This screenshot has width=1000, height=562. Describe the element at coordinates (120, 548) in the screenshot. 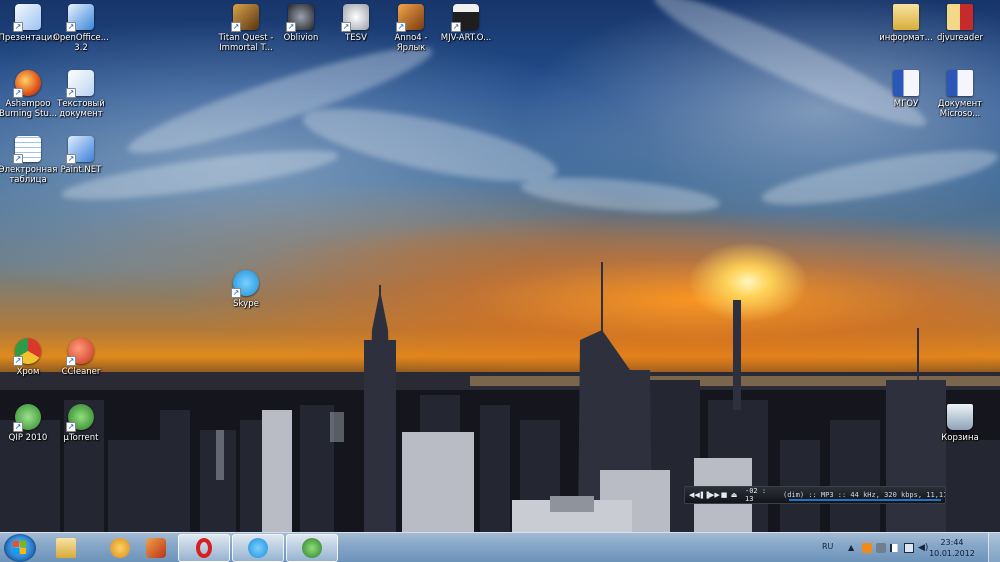

I see `aimp-icon` at that location.